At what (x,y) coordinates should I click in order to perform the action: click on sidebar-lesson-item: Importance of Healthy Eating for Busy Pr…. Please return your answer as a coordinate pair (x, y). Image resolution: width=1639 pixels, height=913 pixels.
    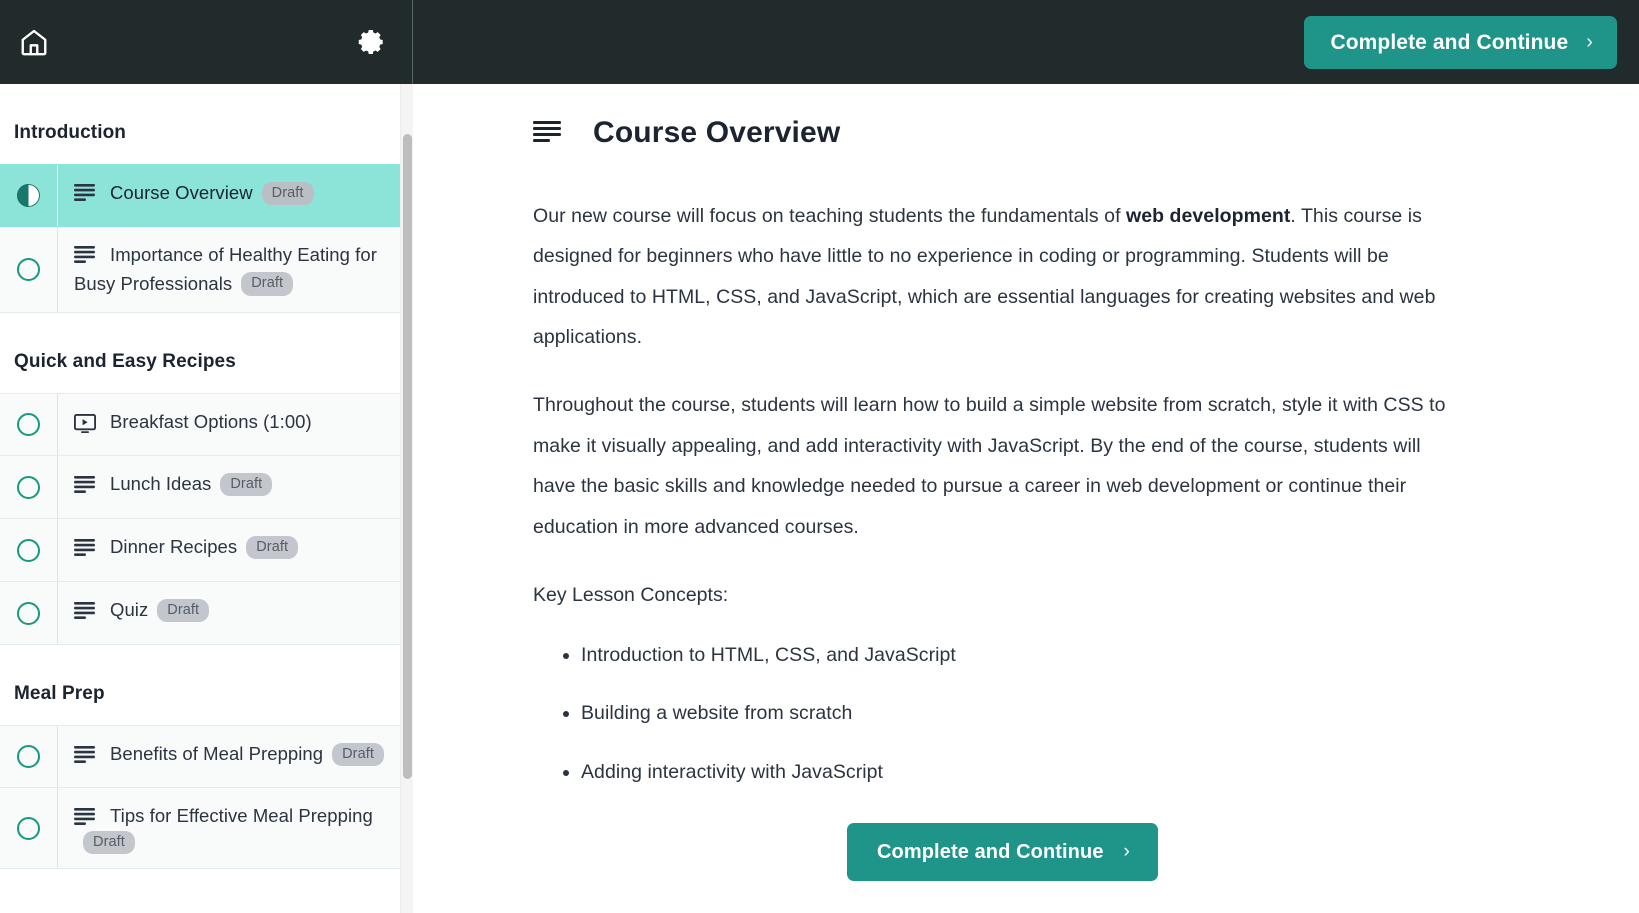
    Looking at the image, I should click on (200, 270).